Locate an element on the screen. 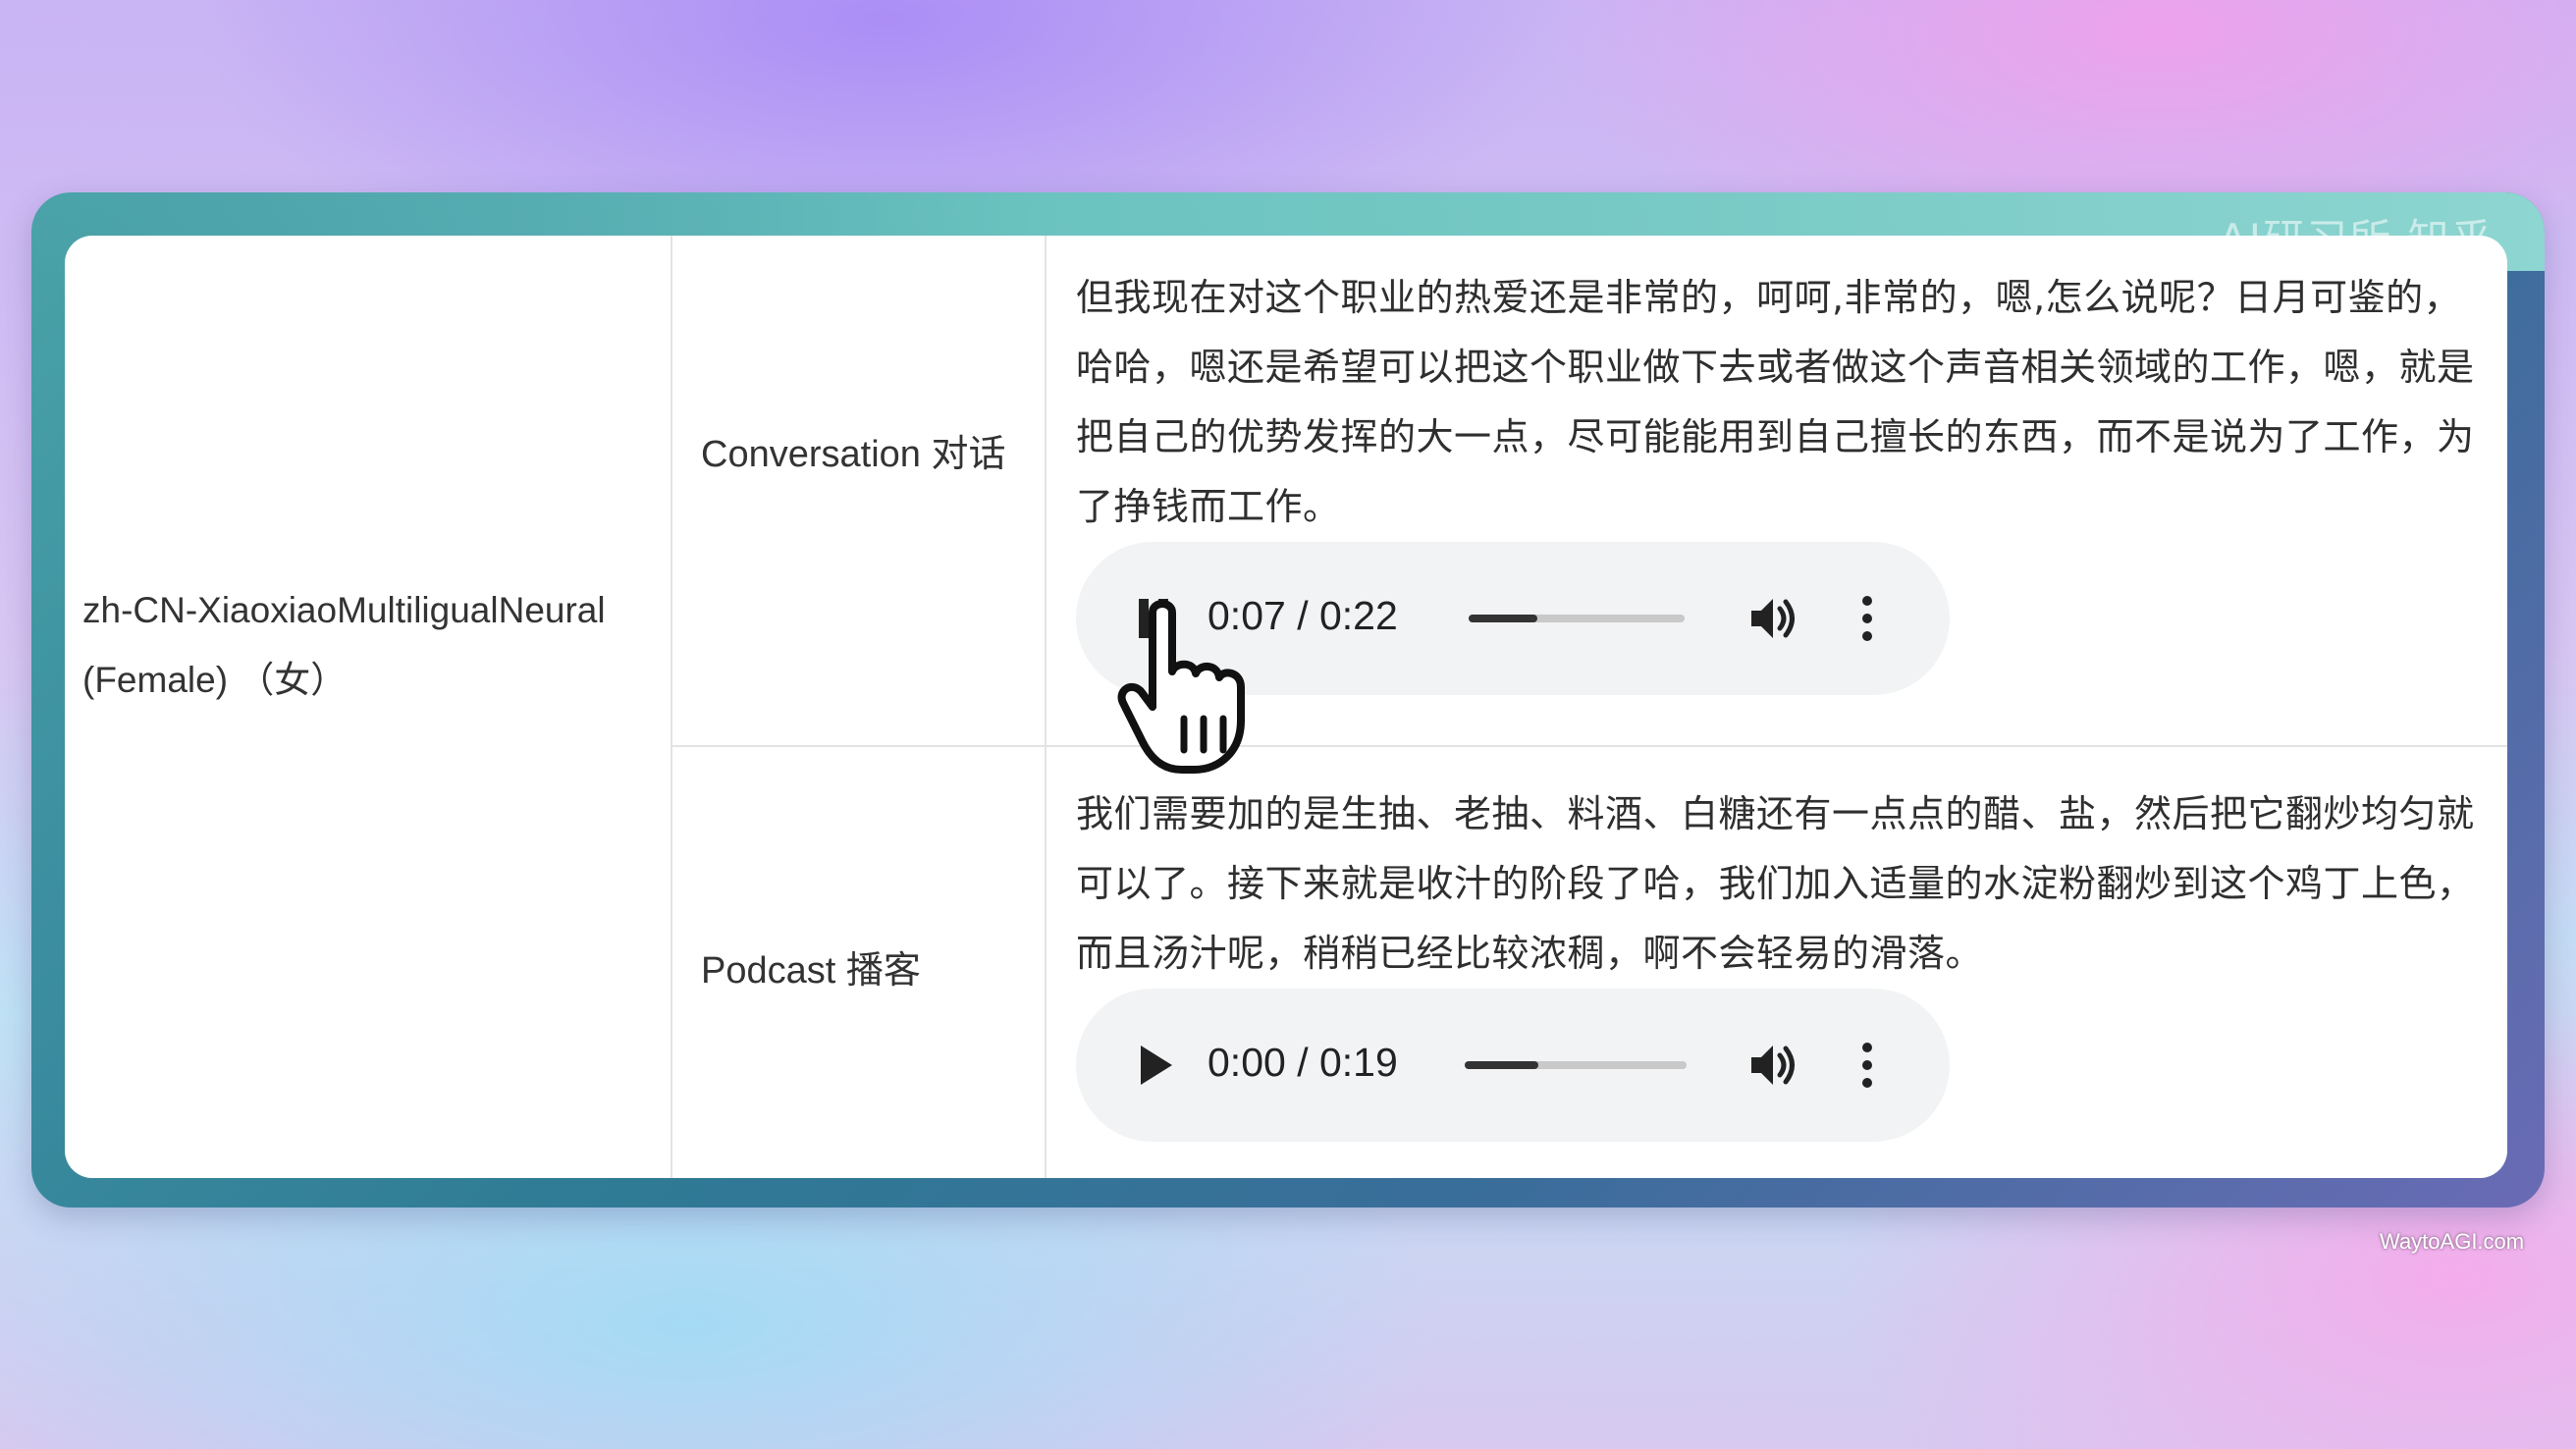 The width and height of the screenshot is (2576, 1449). column-divider is located at coordinates (1045, 707).